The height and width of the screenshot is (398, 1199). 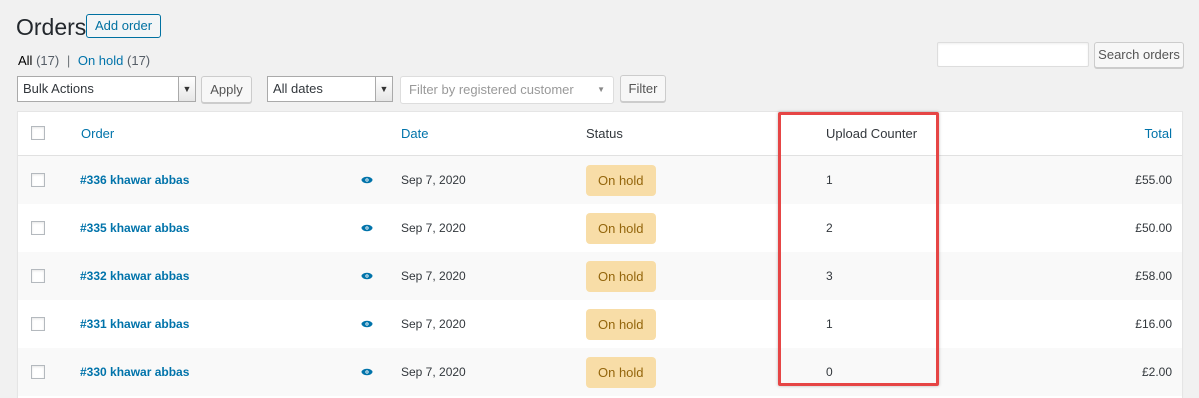 What do you see at coordinates (134, 324) in the screenshot?
I see `order-link: #331 khawar abbas` at bounding box center [134, 324].